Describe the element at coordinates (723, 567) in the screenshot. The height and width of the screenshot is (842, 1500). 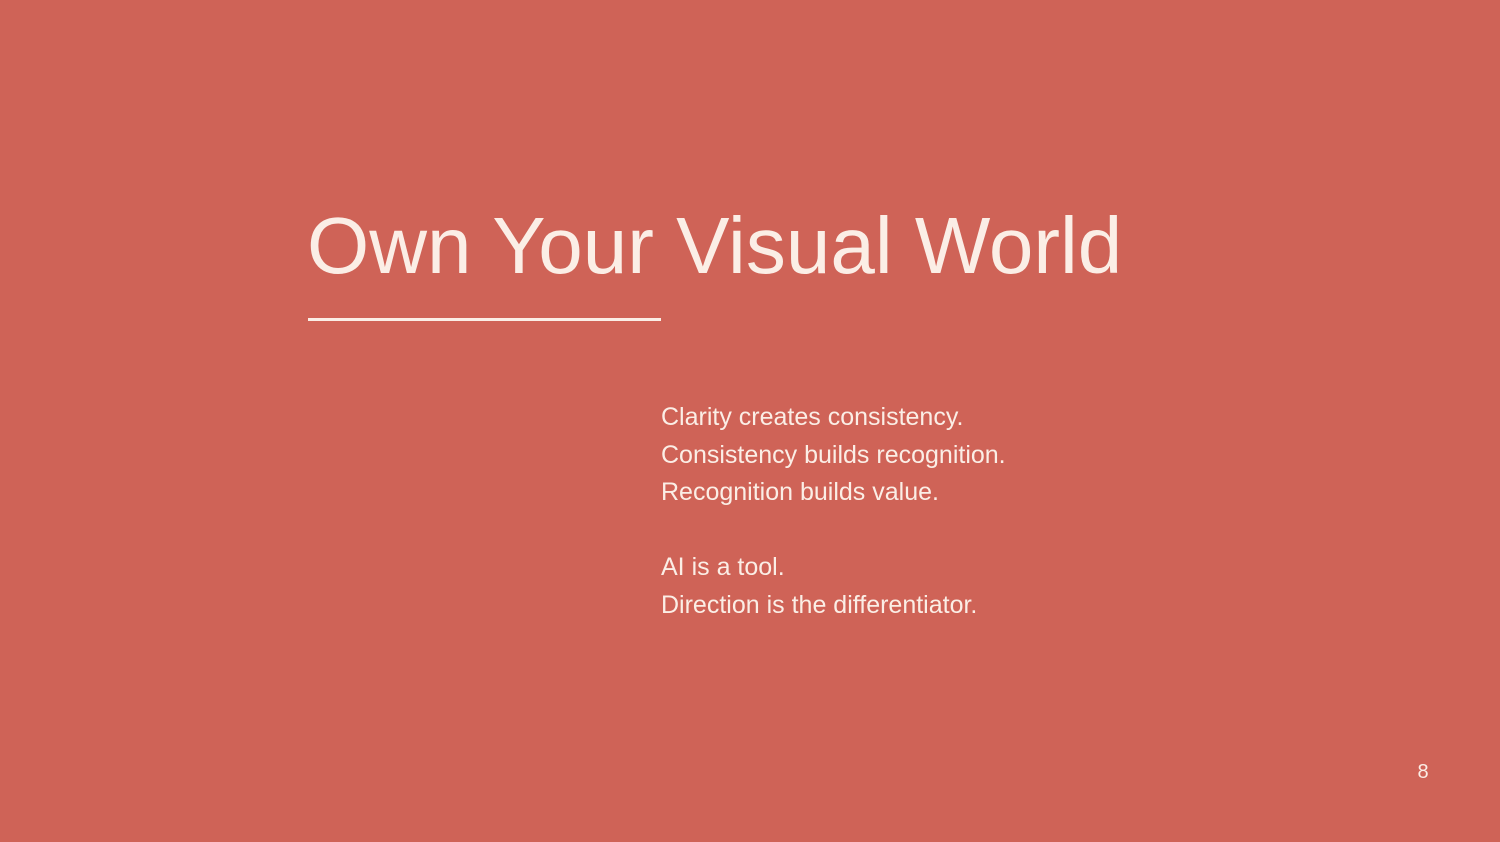
I see `body-line: AI is a tool.` at that location.